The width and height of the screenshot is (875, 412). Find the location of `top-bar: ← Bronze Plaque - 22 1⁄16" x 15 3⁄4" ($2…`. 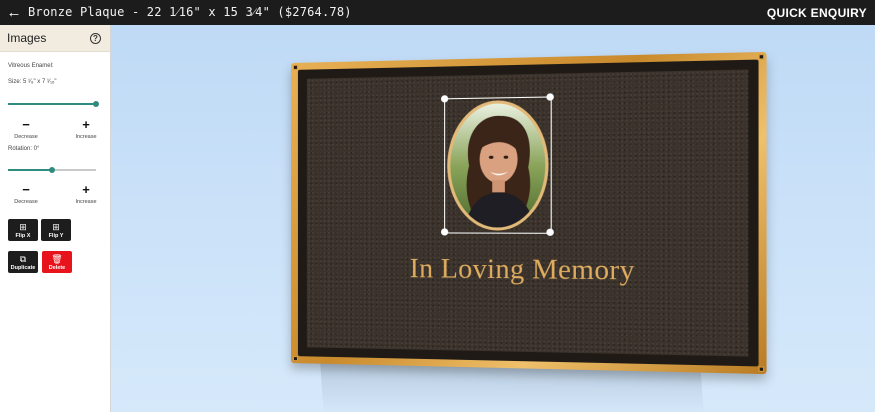

top-bar: ← Bronze Plaque - 22 1⁄16" x 15 3⁄4" ($2… is located at coordinates (437, 12).